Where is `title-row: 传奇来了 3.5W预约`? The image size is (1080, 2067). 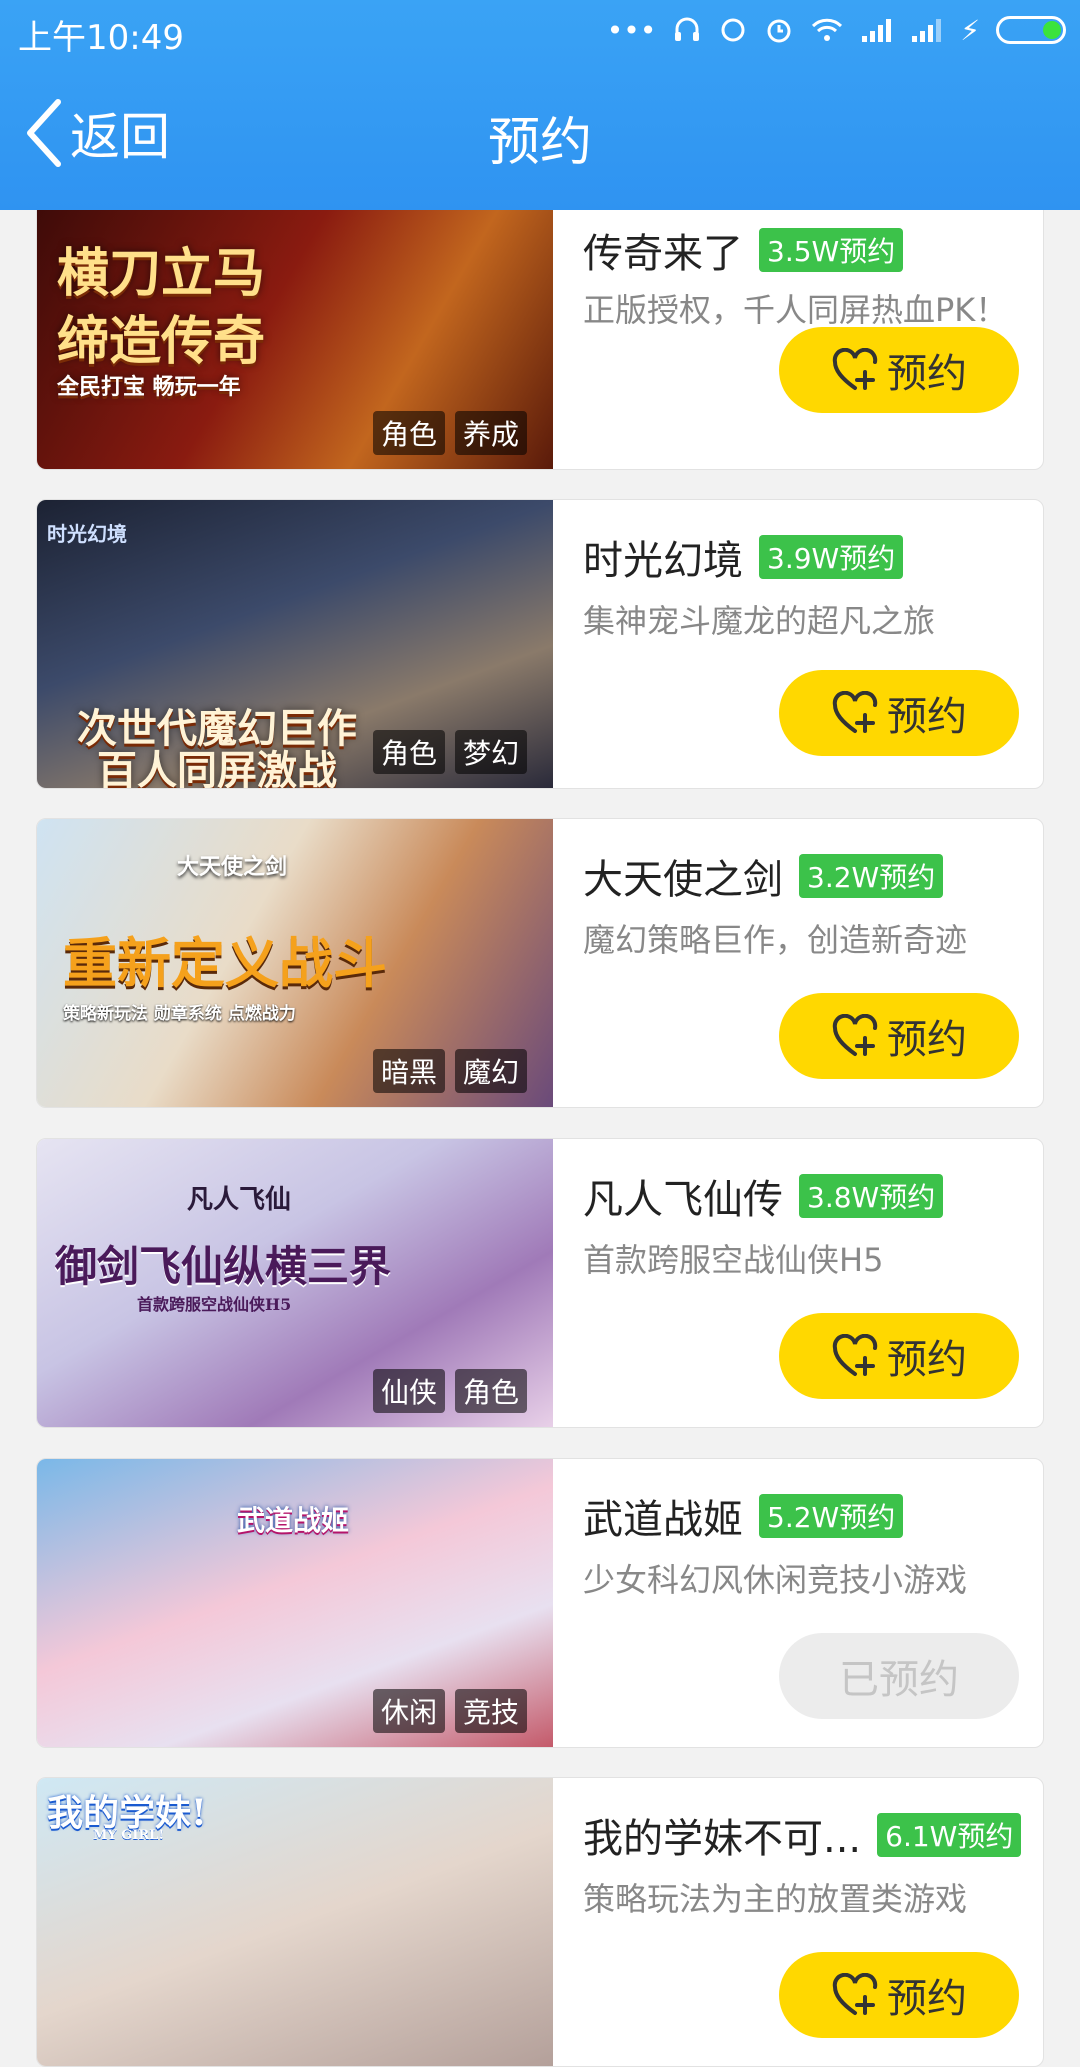 title-row: 传奇来了 3.5W预约 is located at coordinates (743, 250).